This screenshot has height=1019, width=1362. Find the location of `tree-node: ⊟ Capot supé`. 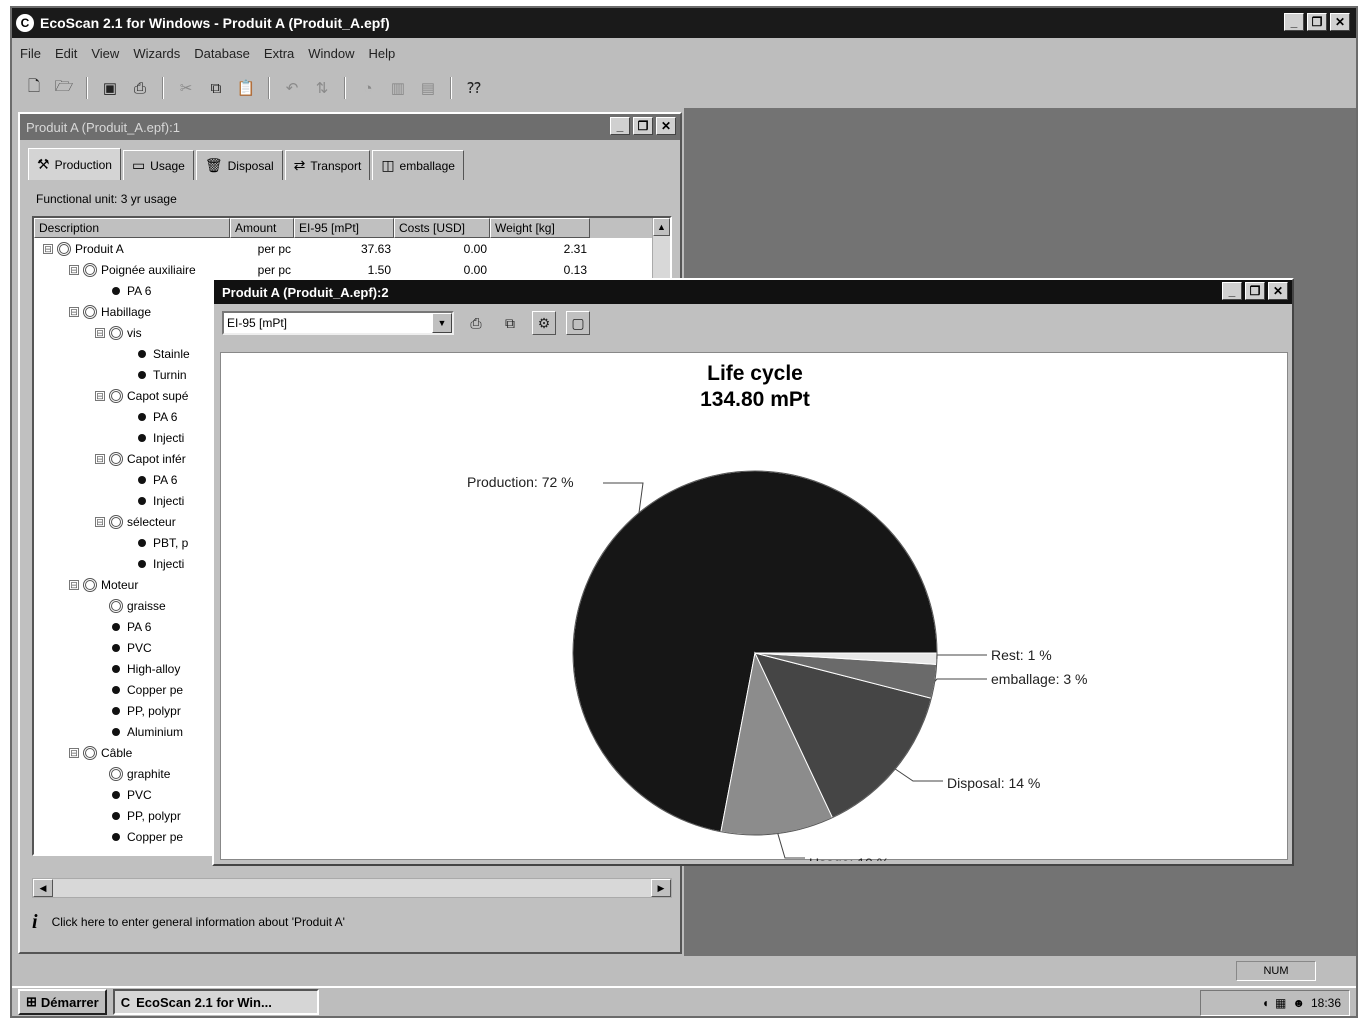

tree-node: ⊟ Capot supé is located at coordinates (132, 395).